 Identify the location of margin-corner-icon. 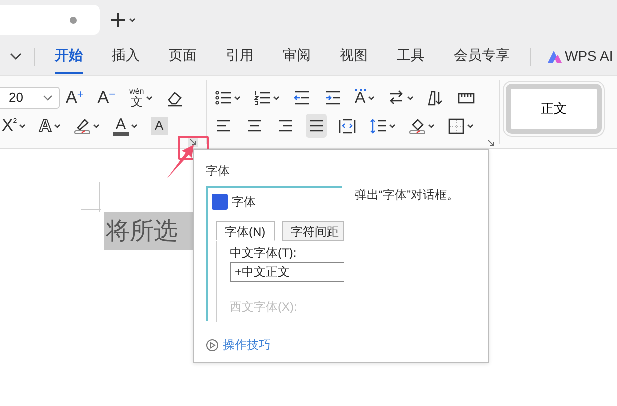
(91, 197).